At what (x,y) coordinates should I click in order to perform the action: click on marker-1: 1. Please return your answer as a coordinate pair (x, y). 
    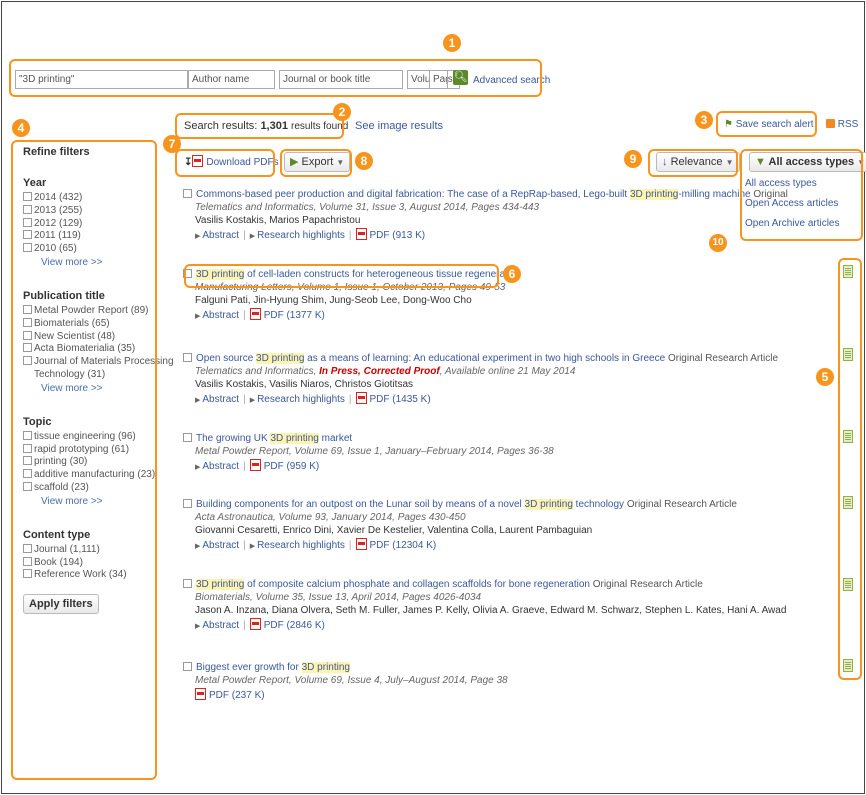
    Looking at the image, I should click on (452, 43).